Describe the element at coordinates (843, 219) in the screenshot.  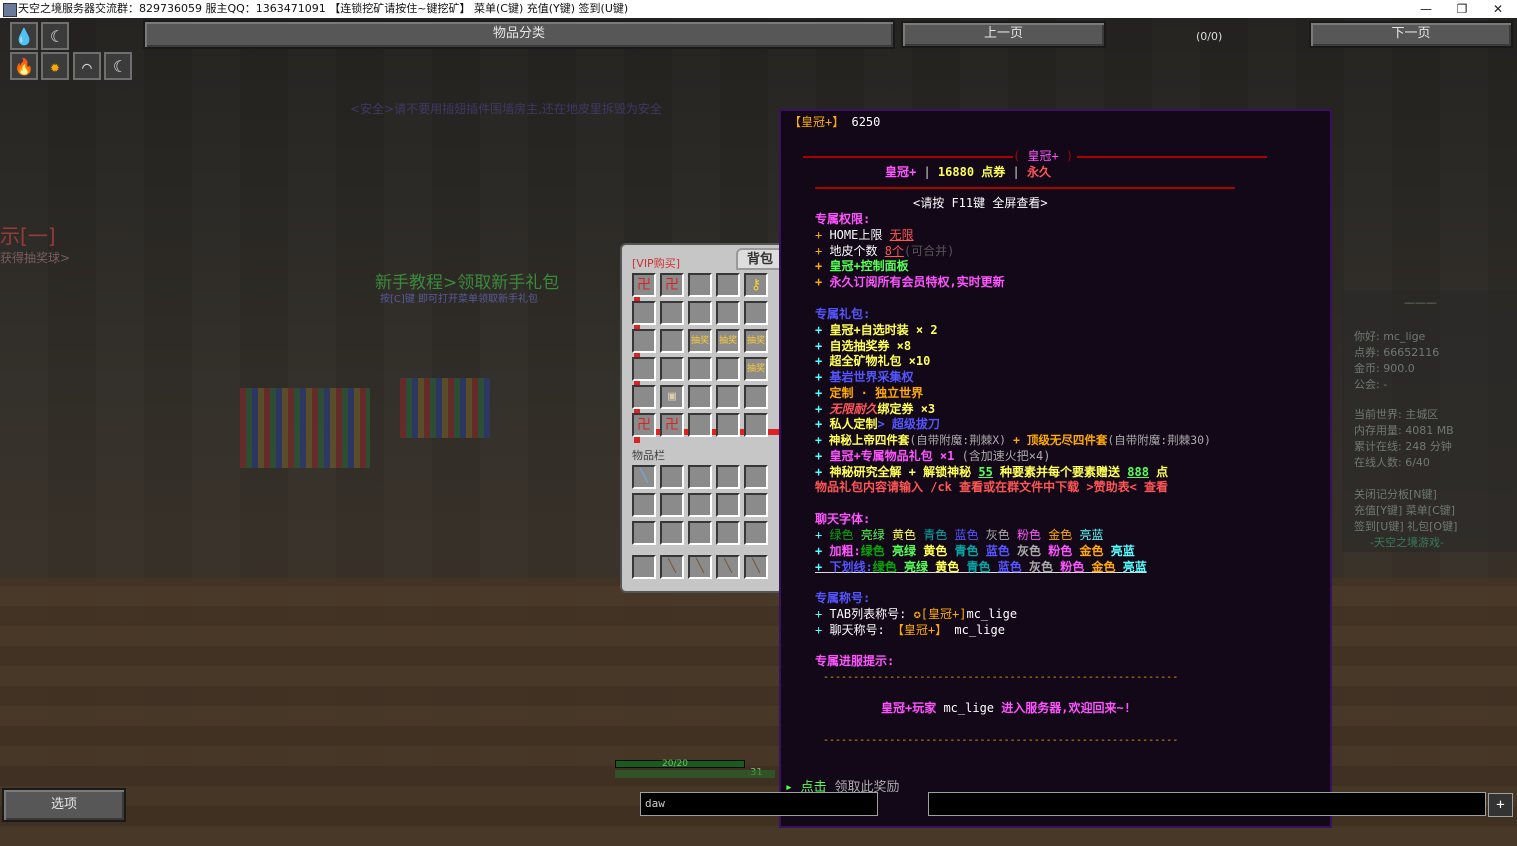
I see `privileges-title: 专属权限:` at that location.